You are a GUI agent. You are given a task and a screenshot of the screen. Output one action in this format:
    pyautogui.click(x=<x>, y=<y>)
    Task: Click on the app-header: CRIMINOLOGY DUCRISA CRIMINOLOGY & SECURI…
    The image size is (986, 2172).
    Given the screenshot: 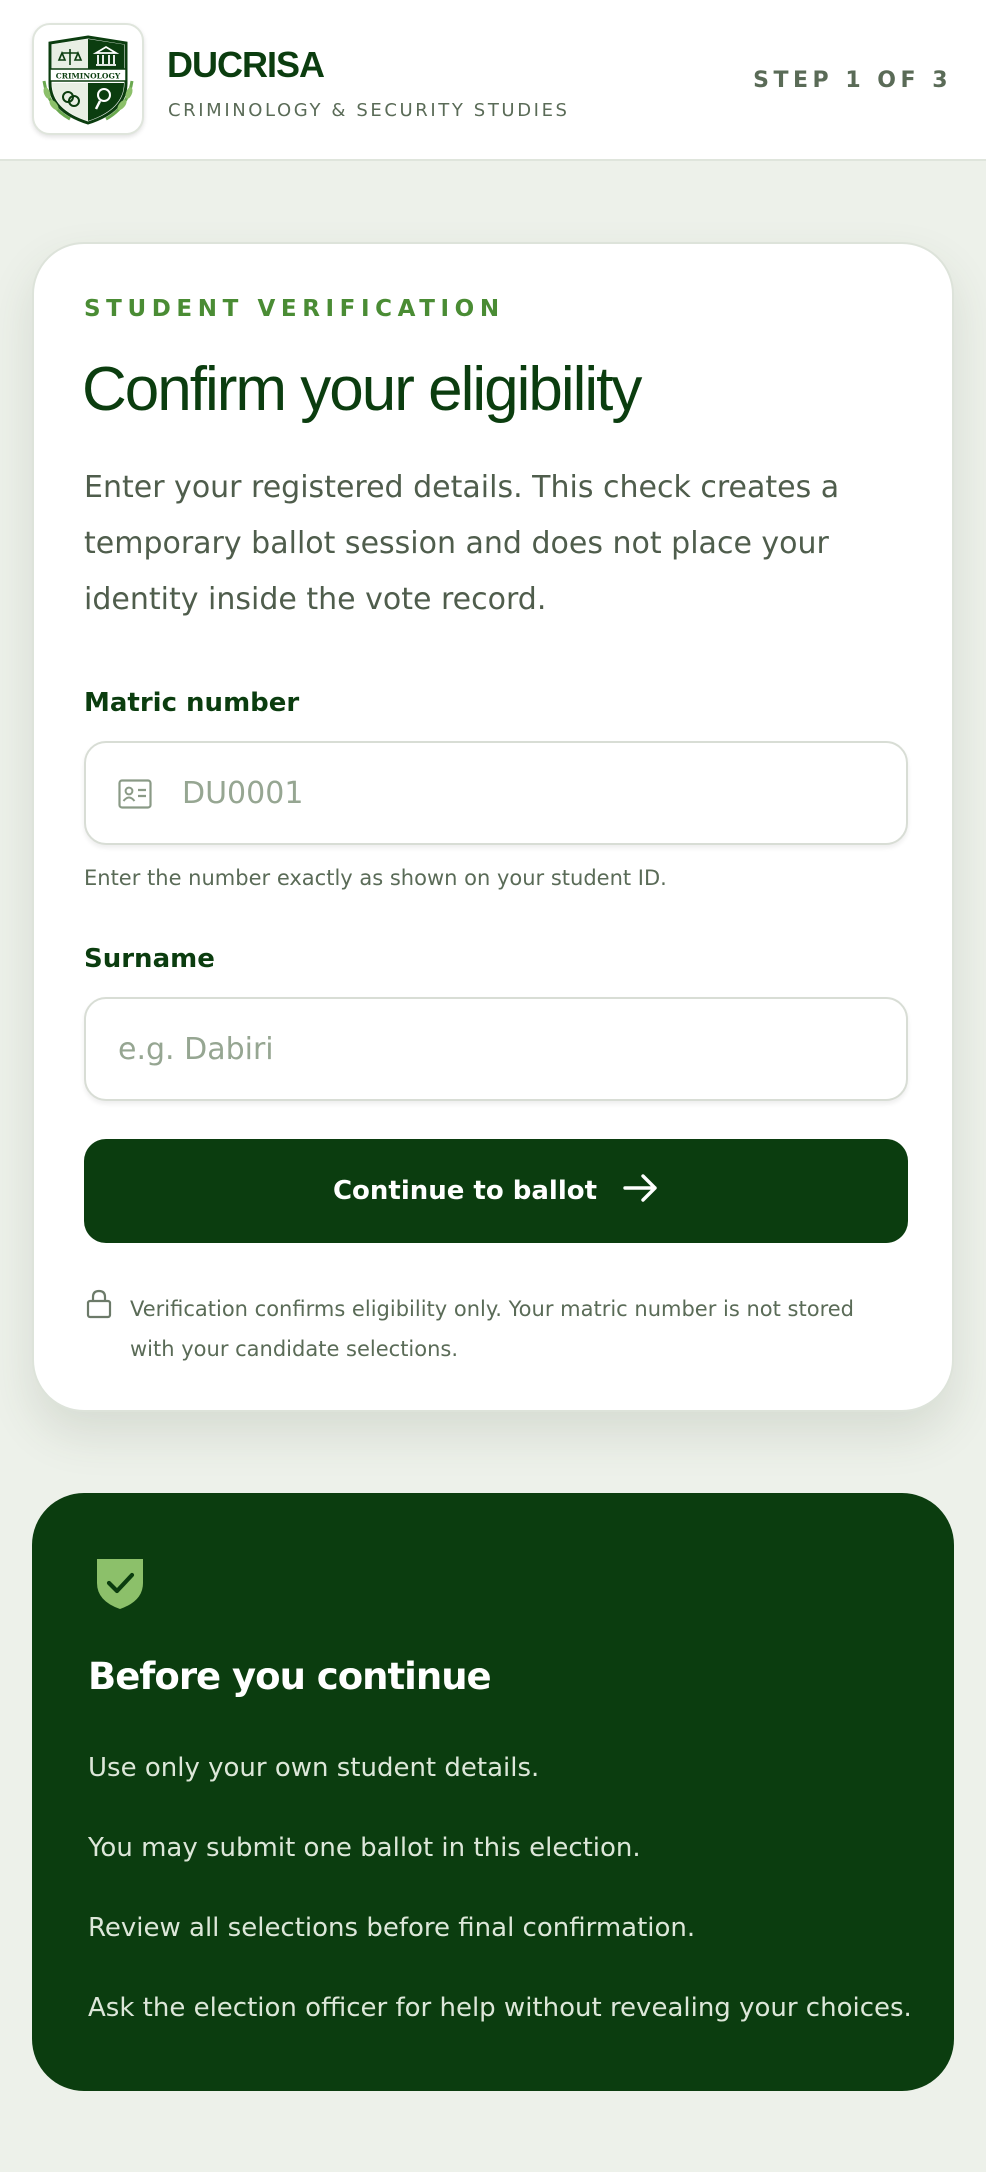 What is the action you would take?
    pyautogui.click(x=493, y=80)
    